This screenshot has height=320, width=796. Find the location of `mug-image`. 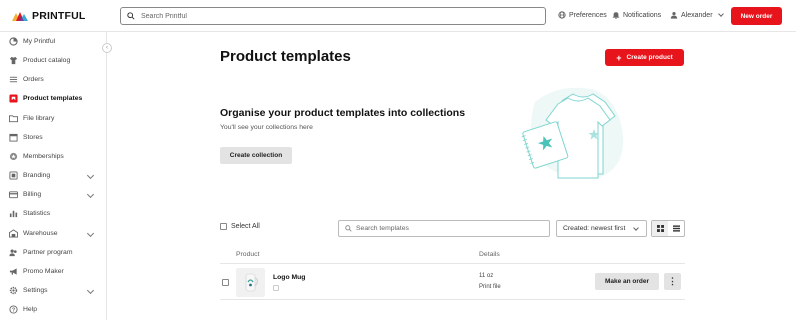

mug-image is located at coordinates (252, 282).